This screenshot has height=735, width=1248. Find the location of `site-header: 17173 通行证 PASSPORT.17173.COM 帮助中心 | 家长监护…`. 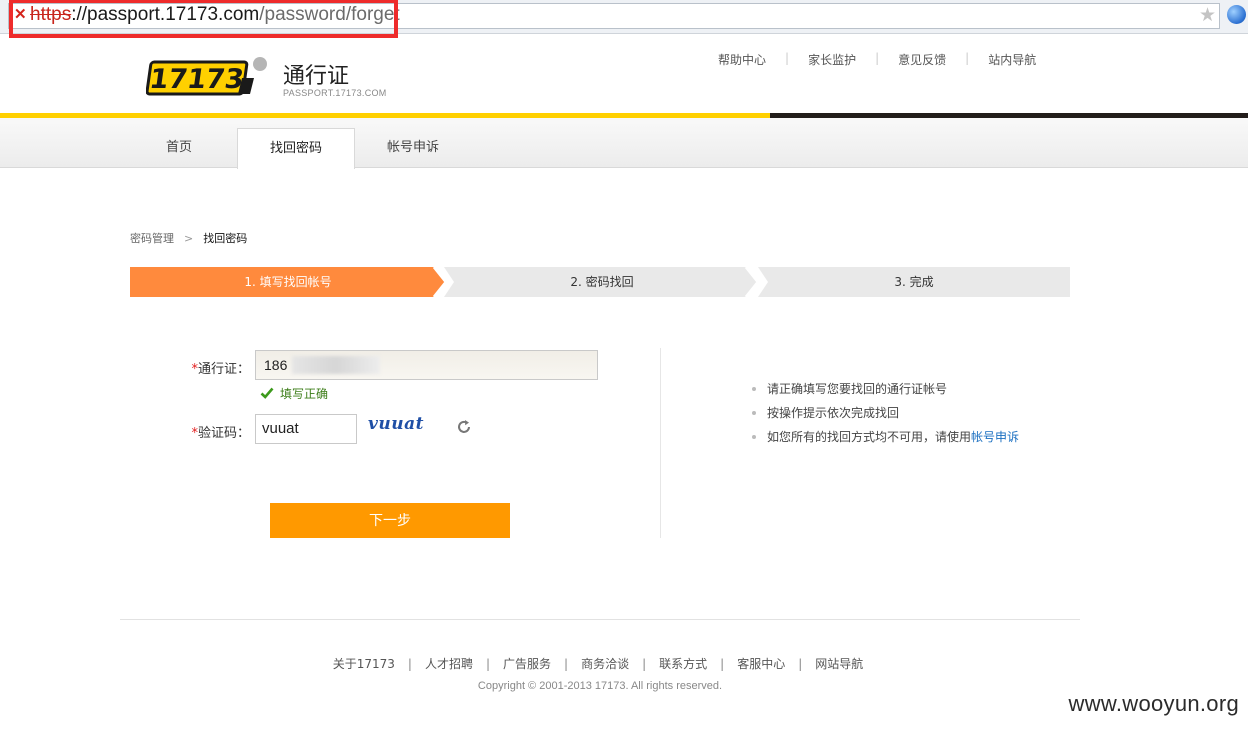

site-header: 17173 通行证 PASSPORT.17173.COM 帮助中心 | 家长监护… is located at coordinates (624, 76).